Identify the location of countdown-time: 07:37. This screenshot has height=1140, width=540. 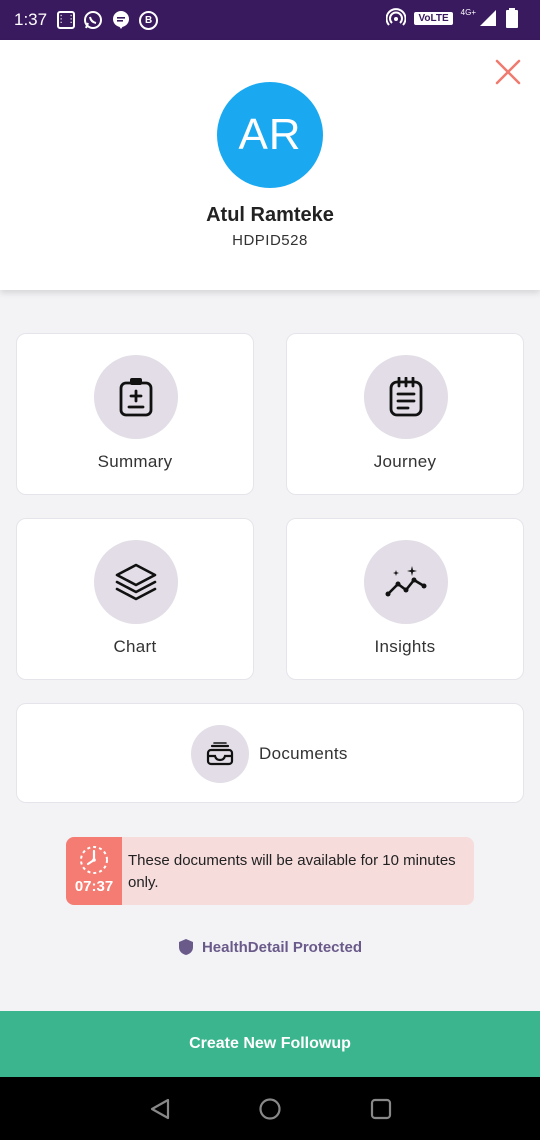
(94, 886).